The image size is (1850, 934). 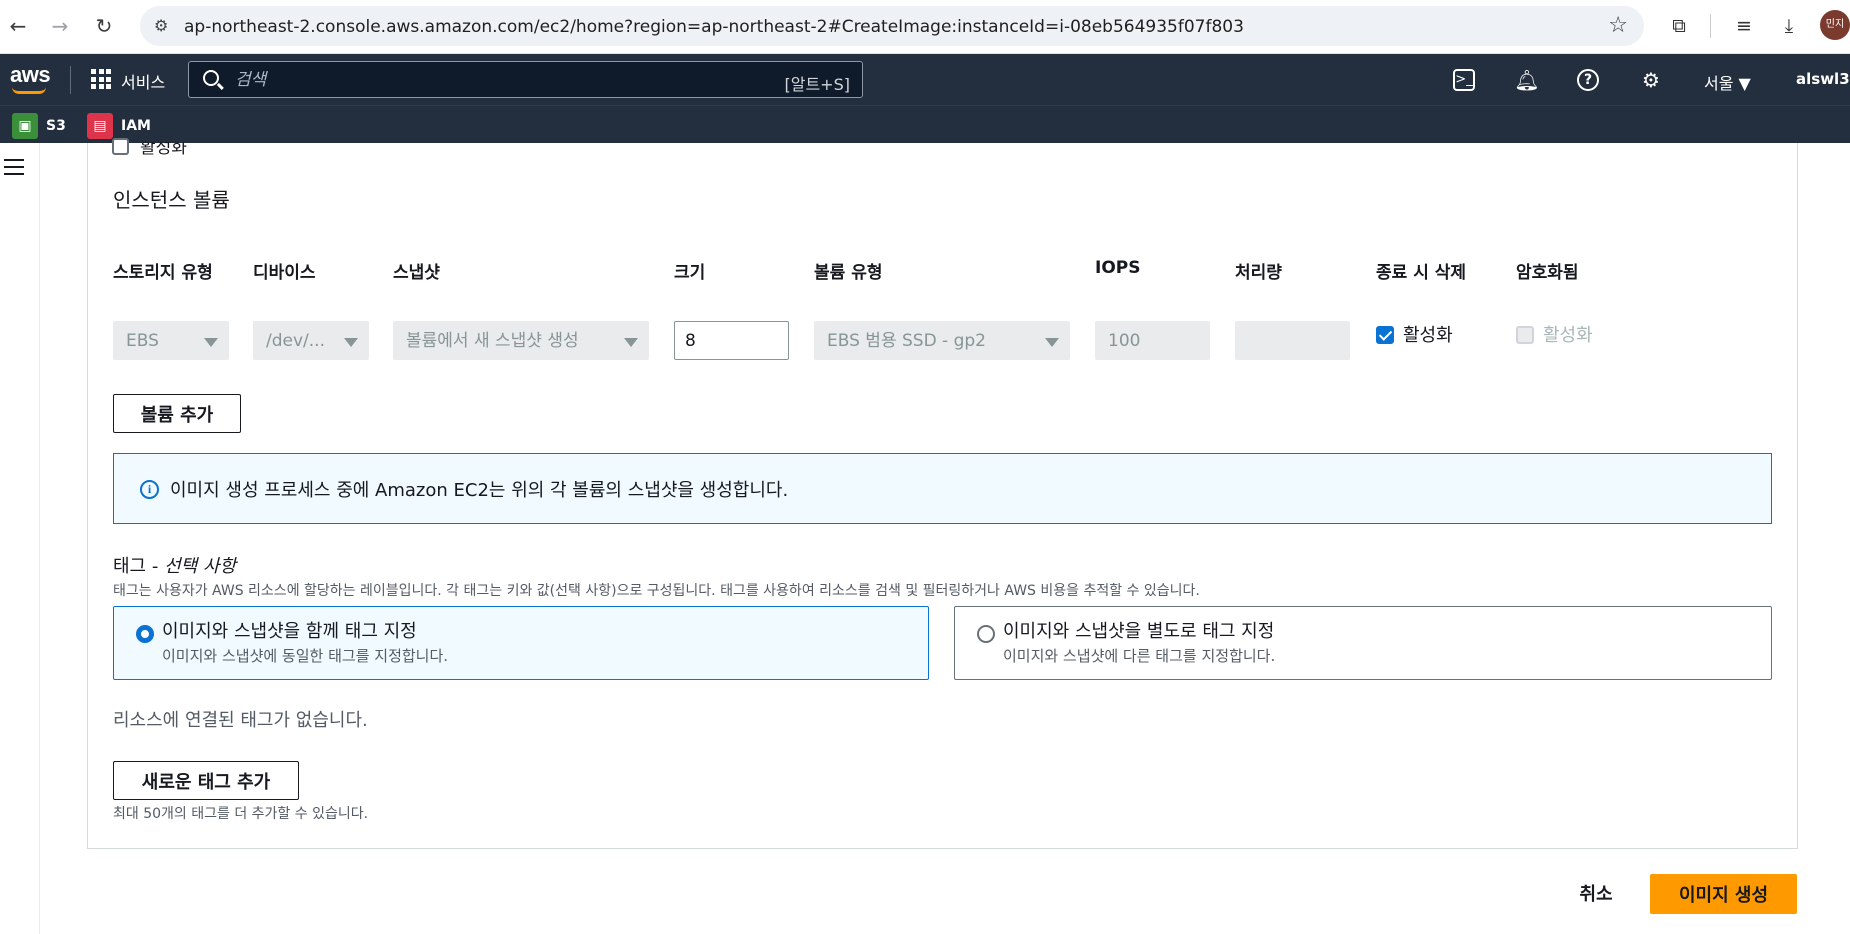 I want to click on instance-volumes-title: 인스턴스 볼륨, so click(x=171, y=200).